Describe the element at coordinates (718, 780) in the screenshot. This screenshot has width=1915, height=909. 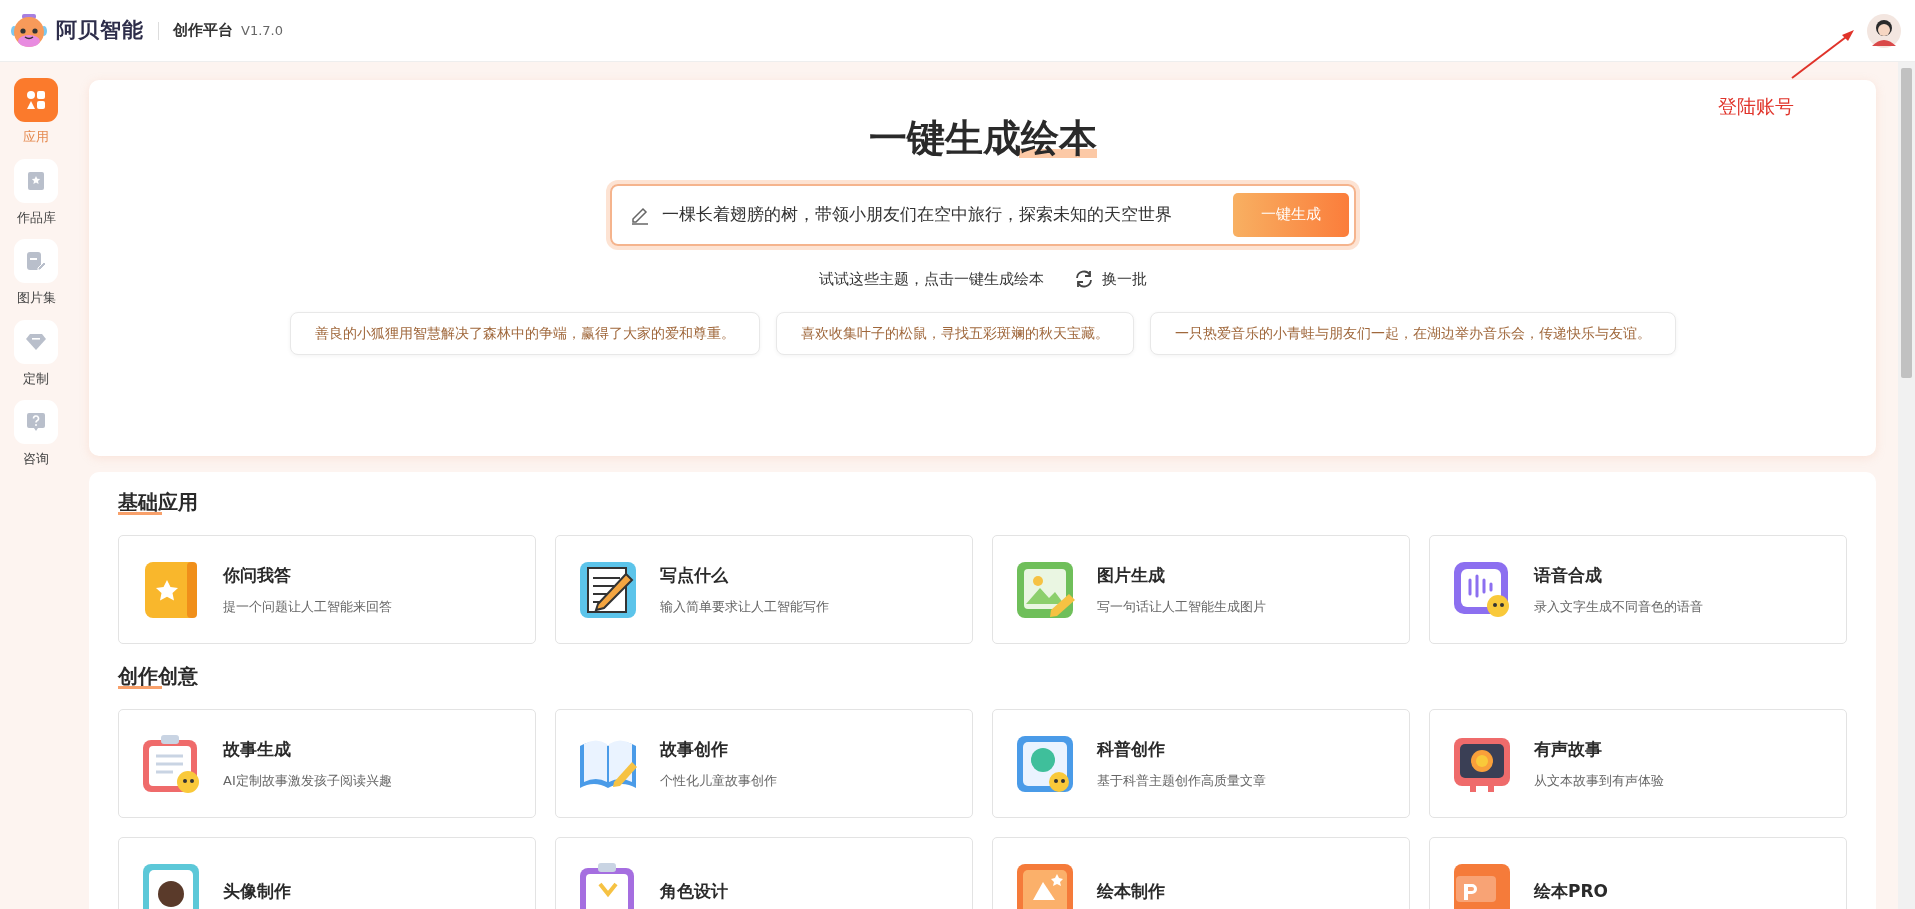
I see `app-description: 个性化儿童故事创作` at that location.